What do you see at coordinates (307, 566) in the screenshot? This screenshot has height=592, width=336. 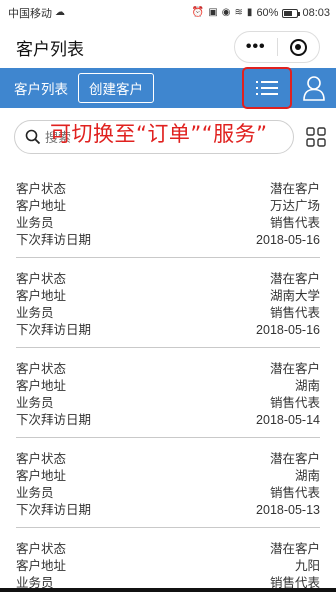 I see `customer-address-value: 九阳` at bounding box center [307, 566].